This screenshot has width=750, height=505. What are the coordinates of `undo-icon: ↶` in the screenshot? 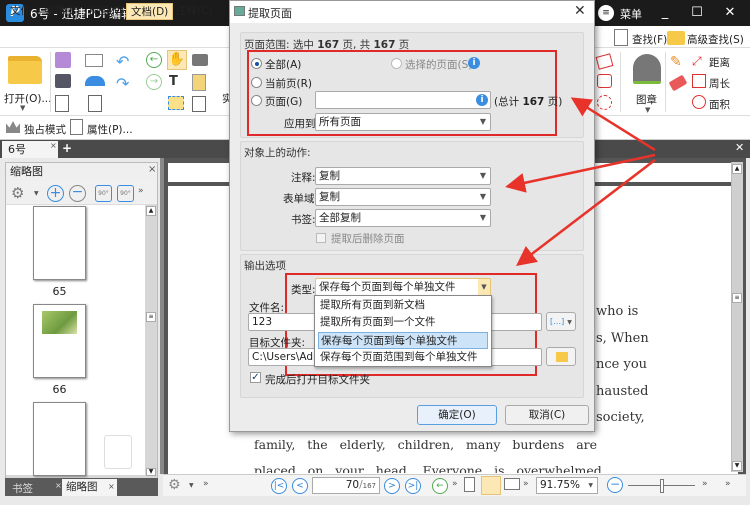 It's located at (122, 61).